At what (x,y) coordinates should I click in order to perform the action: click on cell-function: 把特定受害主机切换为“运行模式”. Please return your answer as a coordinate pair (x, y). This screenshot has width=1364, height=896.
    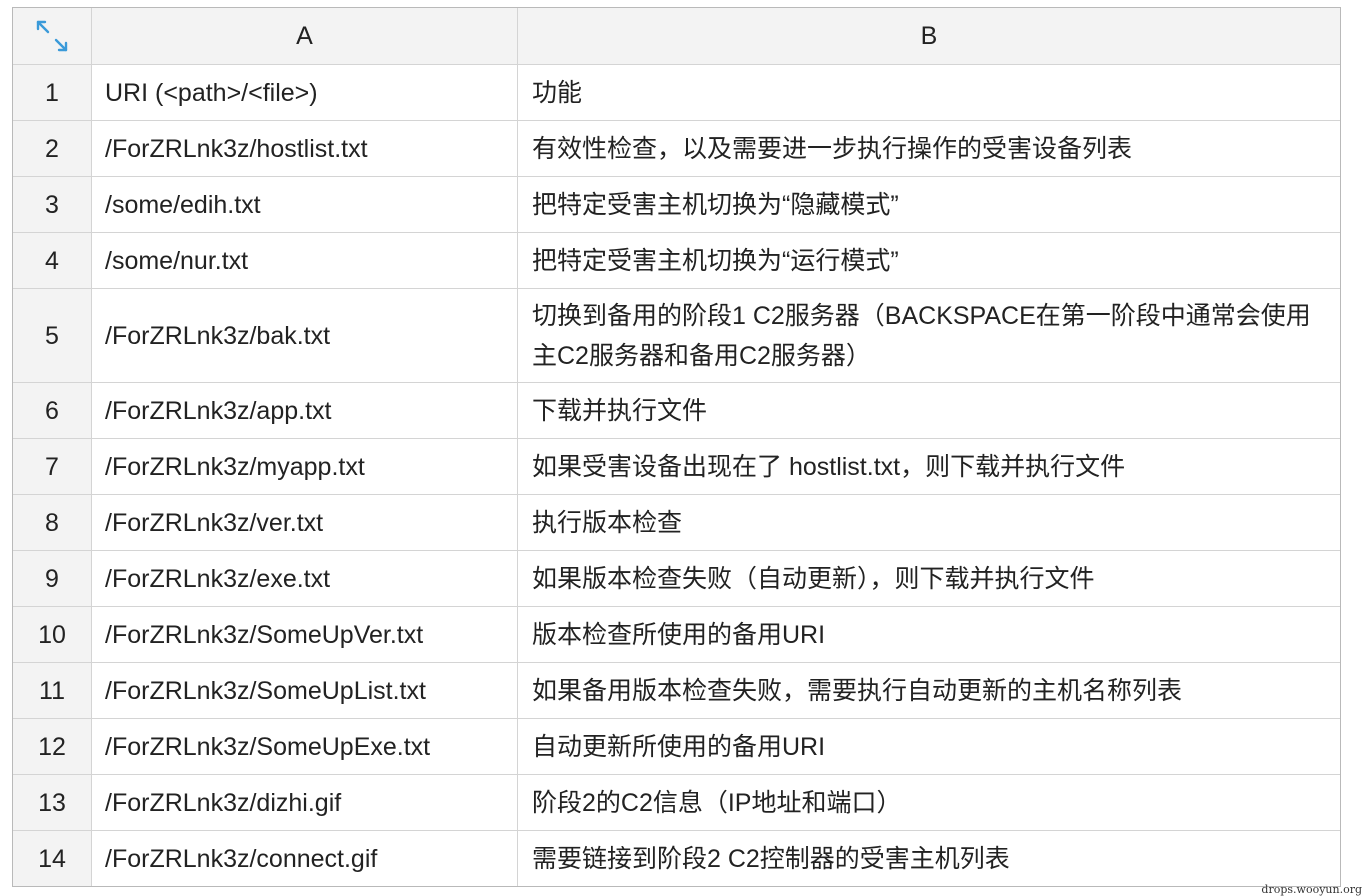
    Looking at the image, I should click on (929, 260).